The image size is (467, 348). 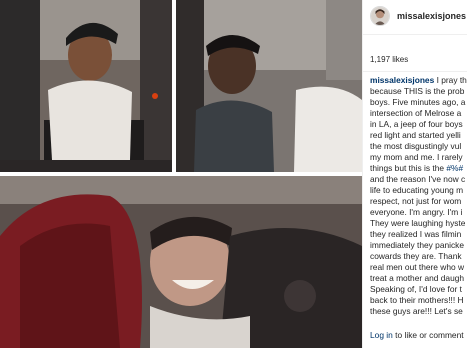 What do you see at coordinates (380, 16) in the screenshot?
I see `avatar` at bounding box center [380, 16].